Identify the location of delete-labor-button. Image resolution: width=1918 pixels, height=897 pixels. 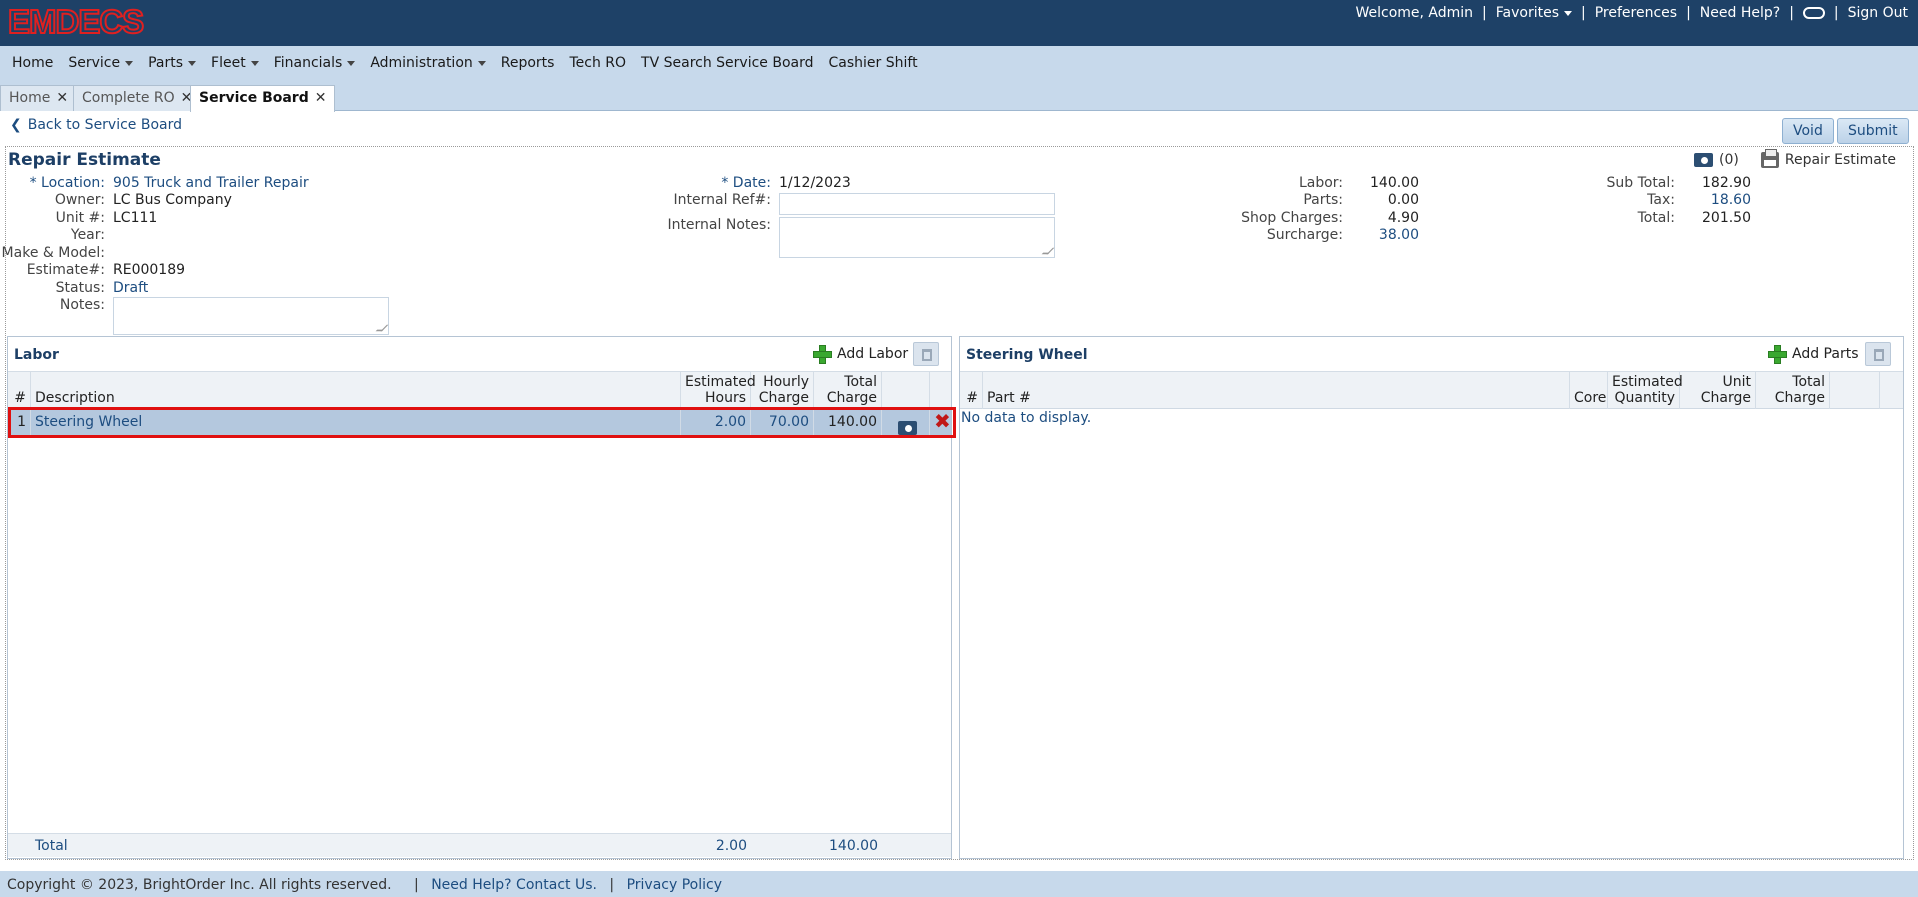
(926, 354).